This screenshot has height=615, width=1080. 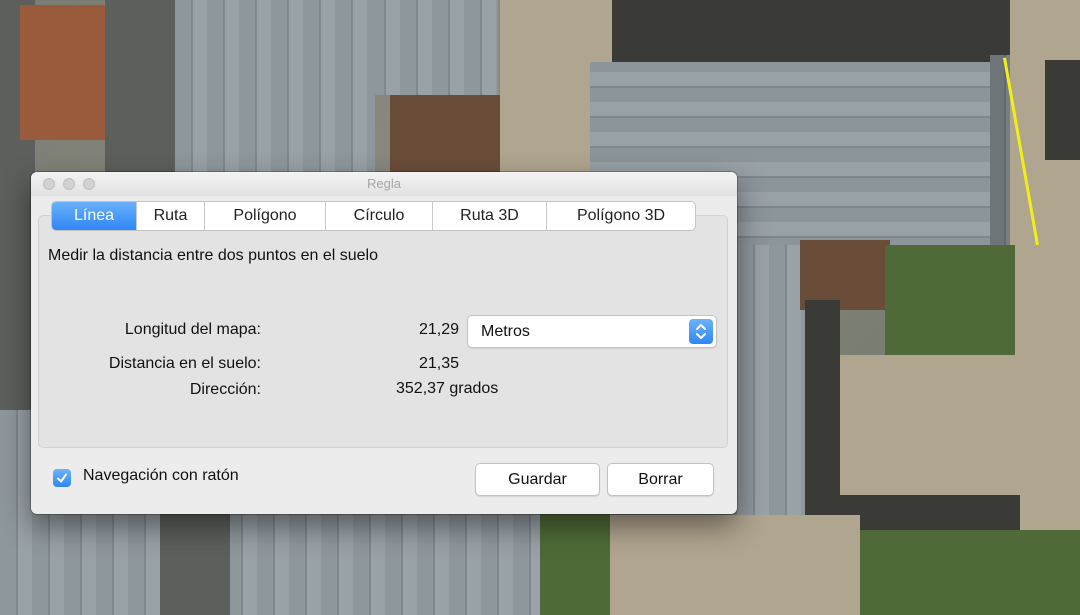 I want to click on save-button: Guardar, so click(x=537, y=479).